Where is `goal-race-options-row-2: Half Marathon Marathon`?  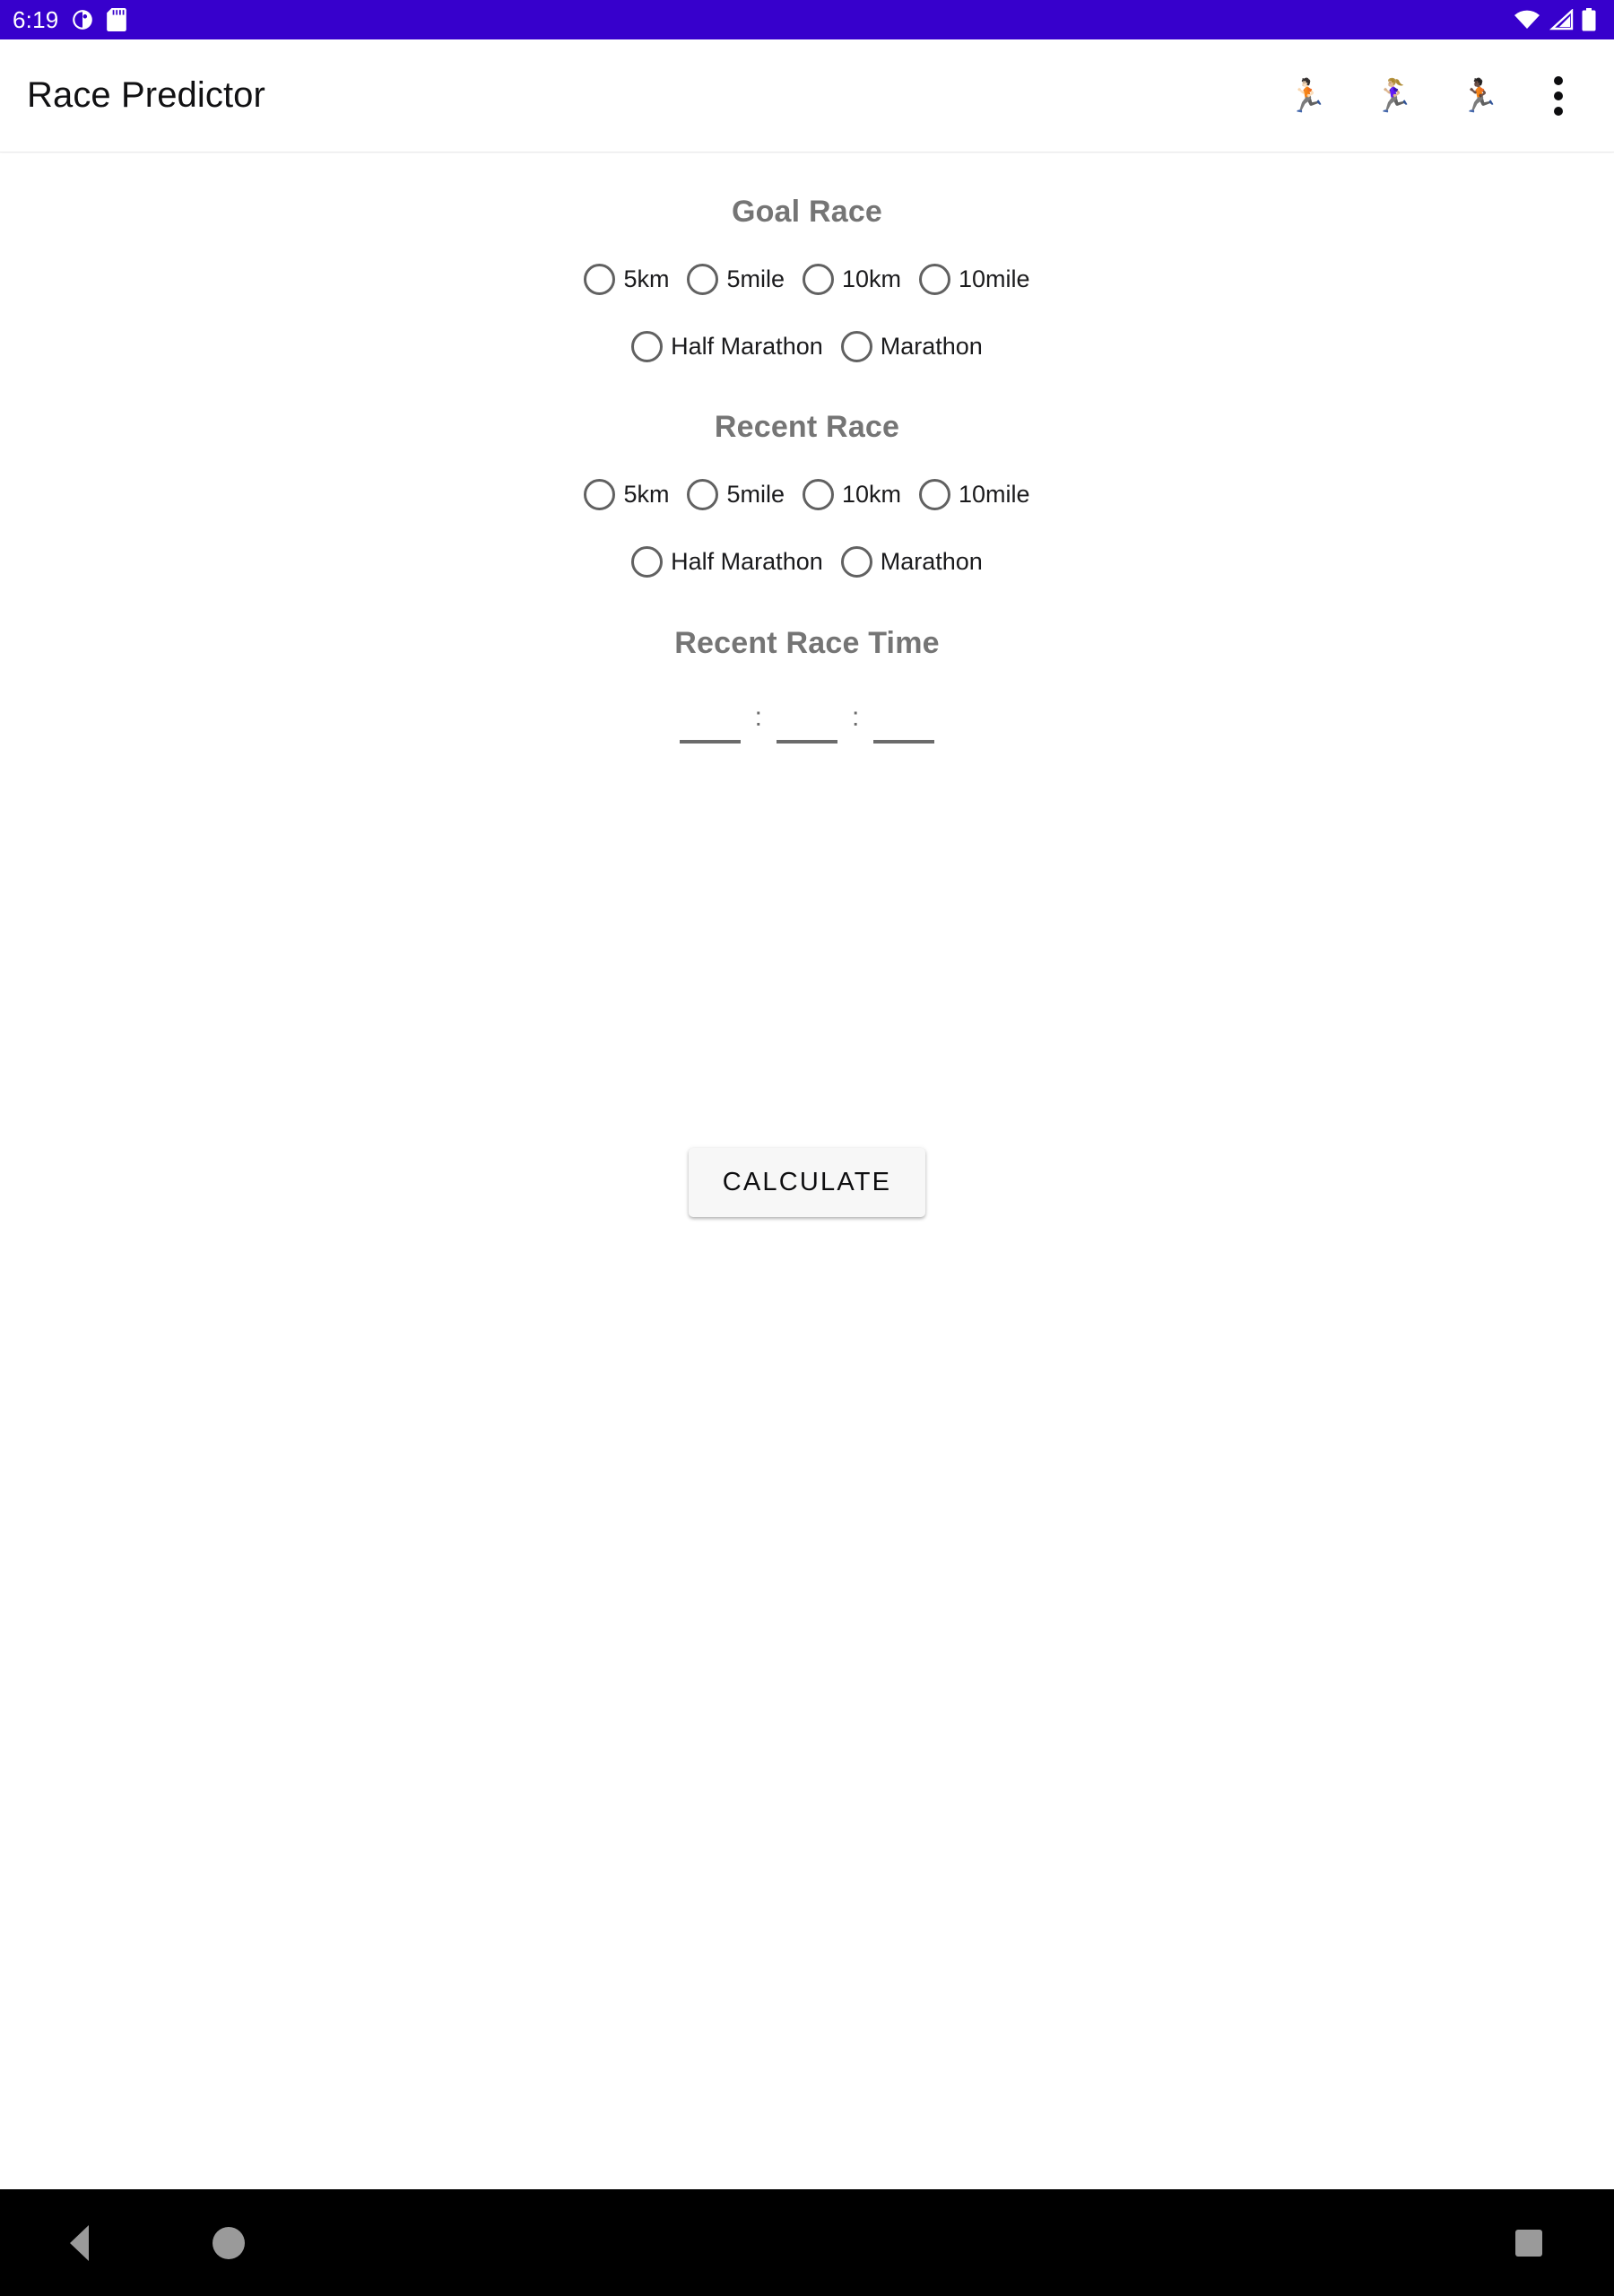
goal-race-options-row-2: Half Marathon Marathon is located at coordinates (807, 346).